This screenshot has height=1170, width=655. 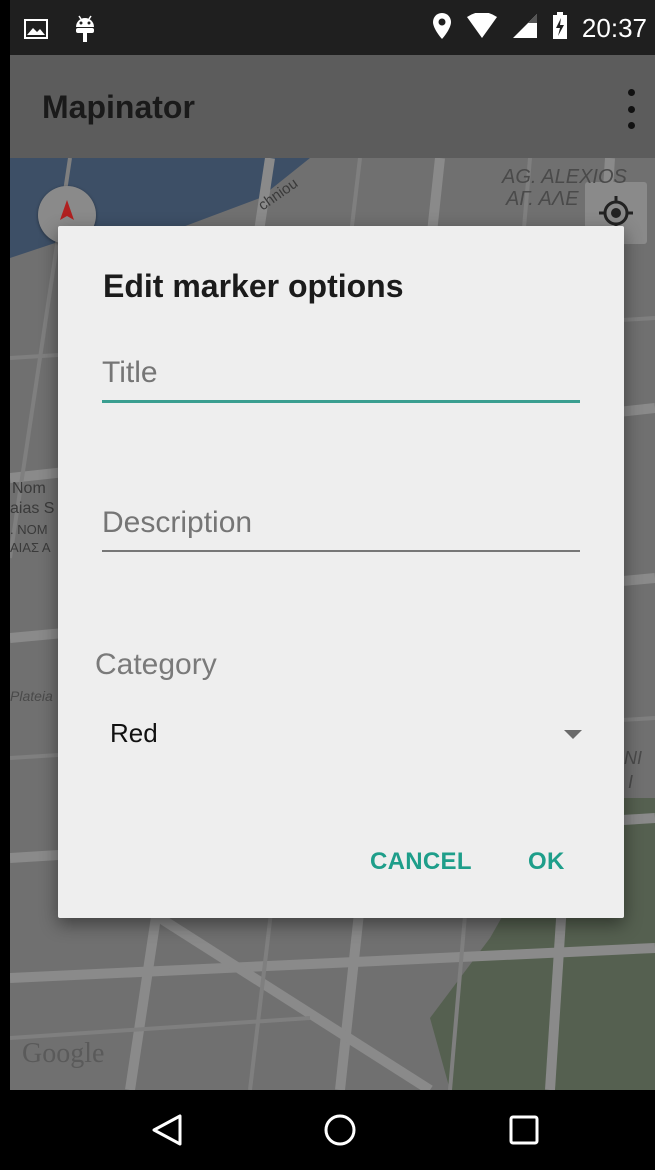 What do you see at coordinates (442, 28) in the screenshot?
I see `location-pin-icon` at bounding box center [442, 28].